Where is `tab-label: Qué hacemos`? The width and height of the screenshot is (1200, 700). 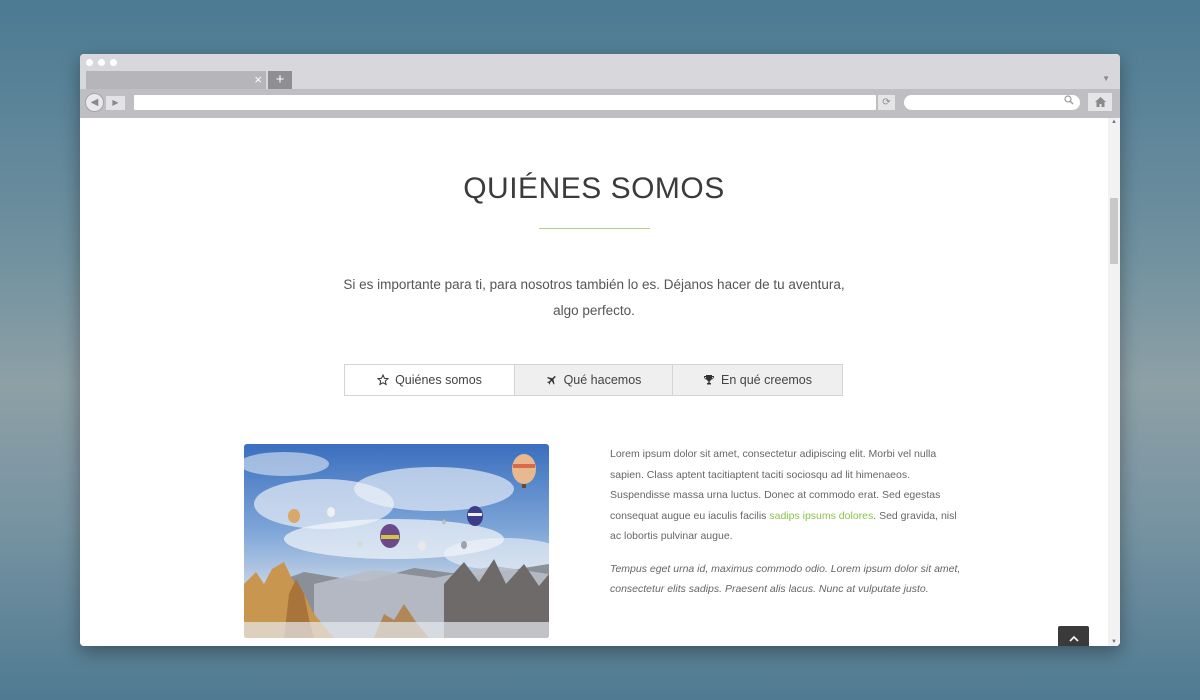
tab-label: Qué hacemos is located at coordinates (602, 380).